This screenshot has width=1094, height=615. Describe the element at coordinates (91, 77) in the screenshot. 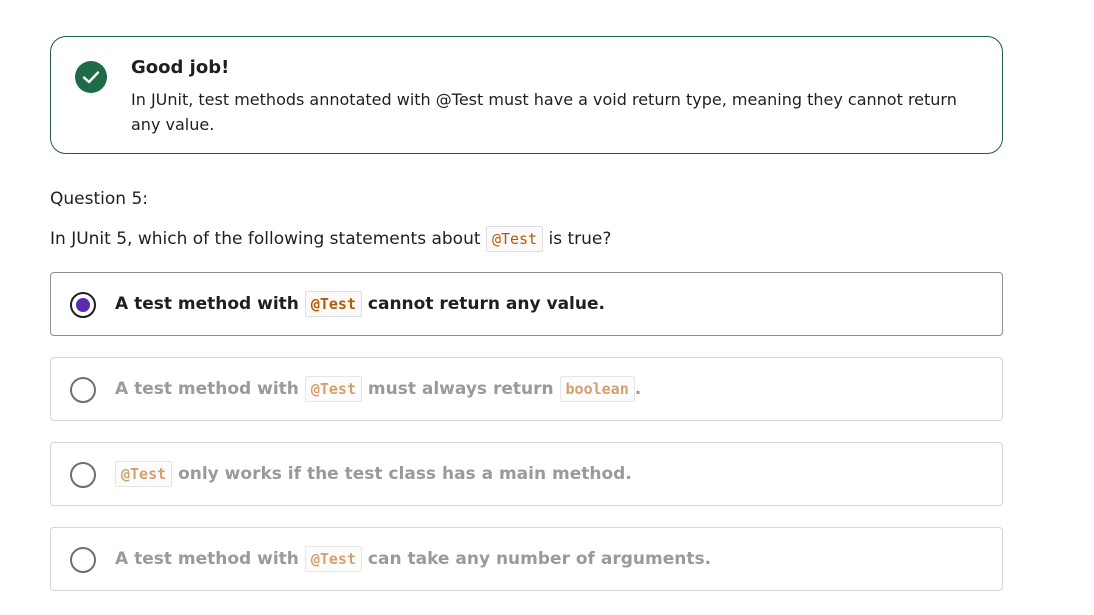

I see `check-circle-icon` at that location.